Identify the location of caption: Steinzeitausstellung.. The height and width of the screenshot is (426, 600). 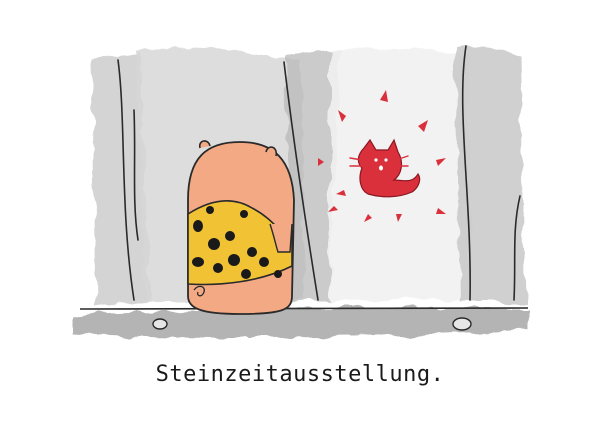
(300, 374).